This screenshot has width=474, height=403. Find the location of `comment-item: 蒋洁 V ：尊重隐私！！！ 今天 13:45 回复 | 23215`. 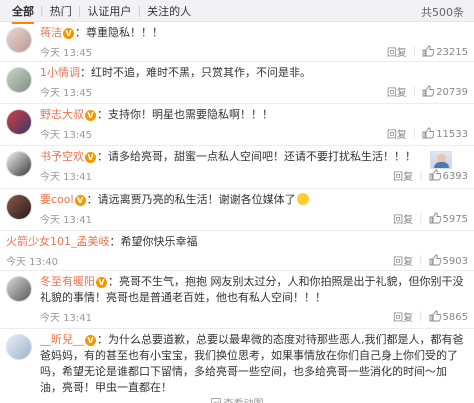

comment-item: 蒋洁 V ：尊重隐私！！！ 今天 13:45 回复 | 23215 is located at coordinates (237, 42).